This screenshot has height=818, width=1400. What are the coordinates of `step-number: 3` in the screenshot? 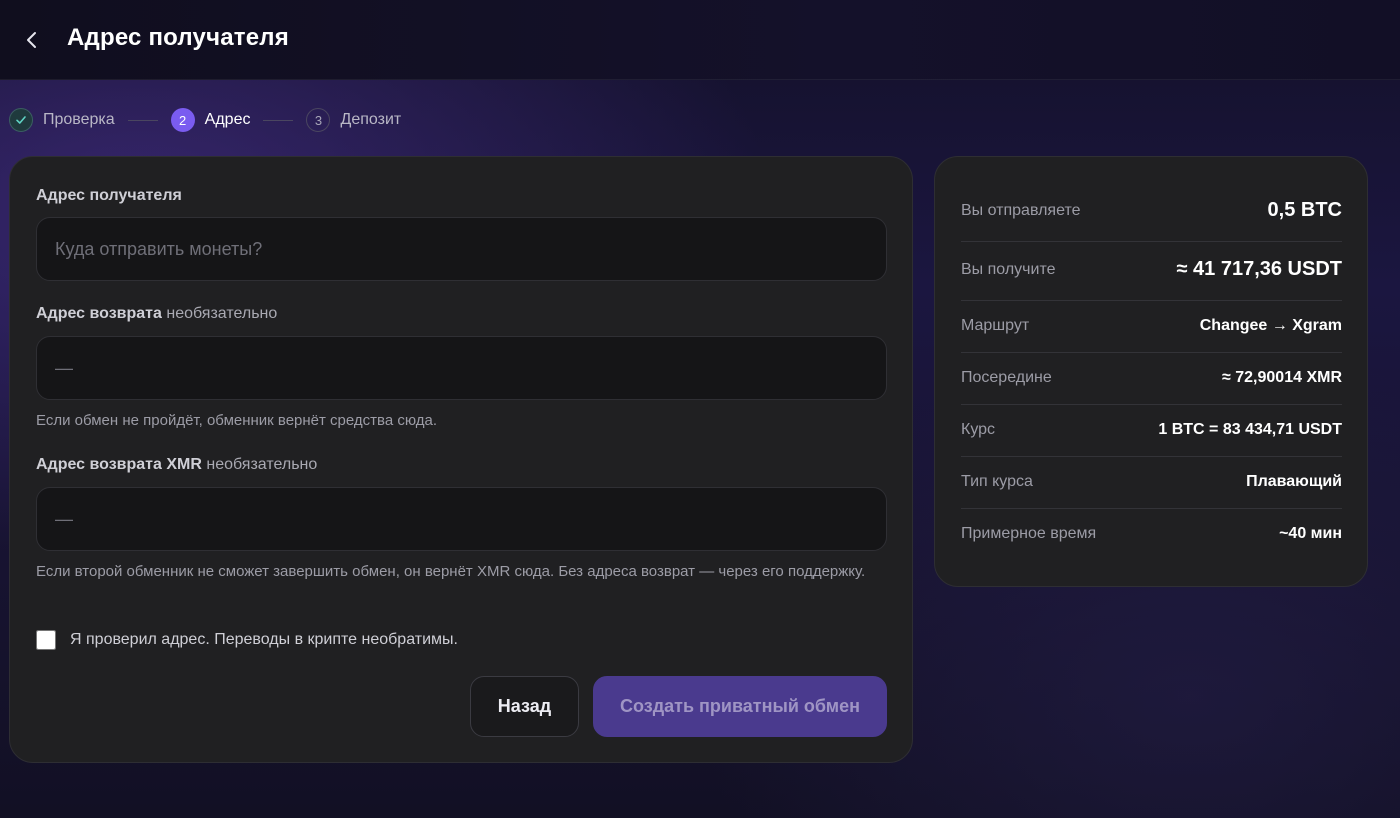 It's located at (318, 120).